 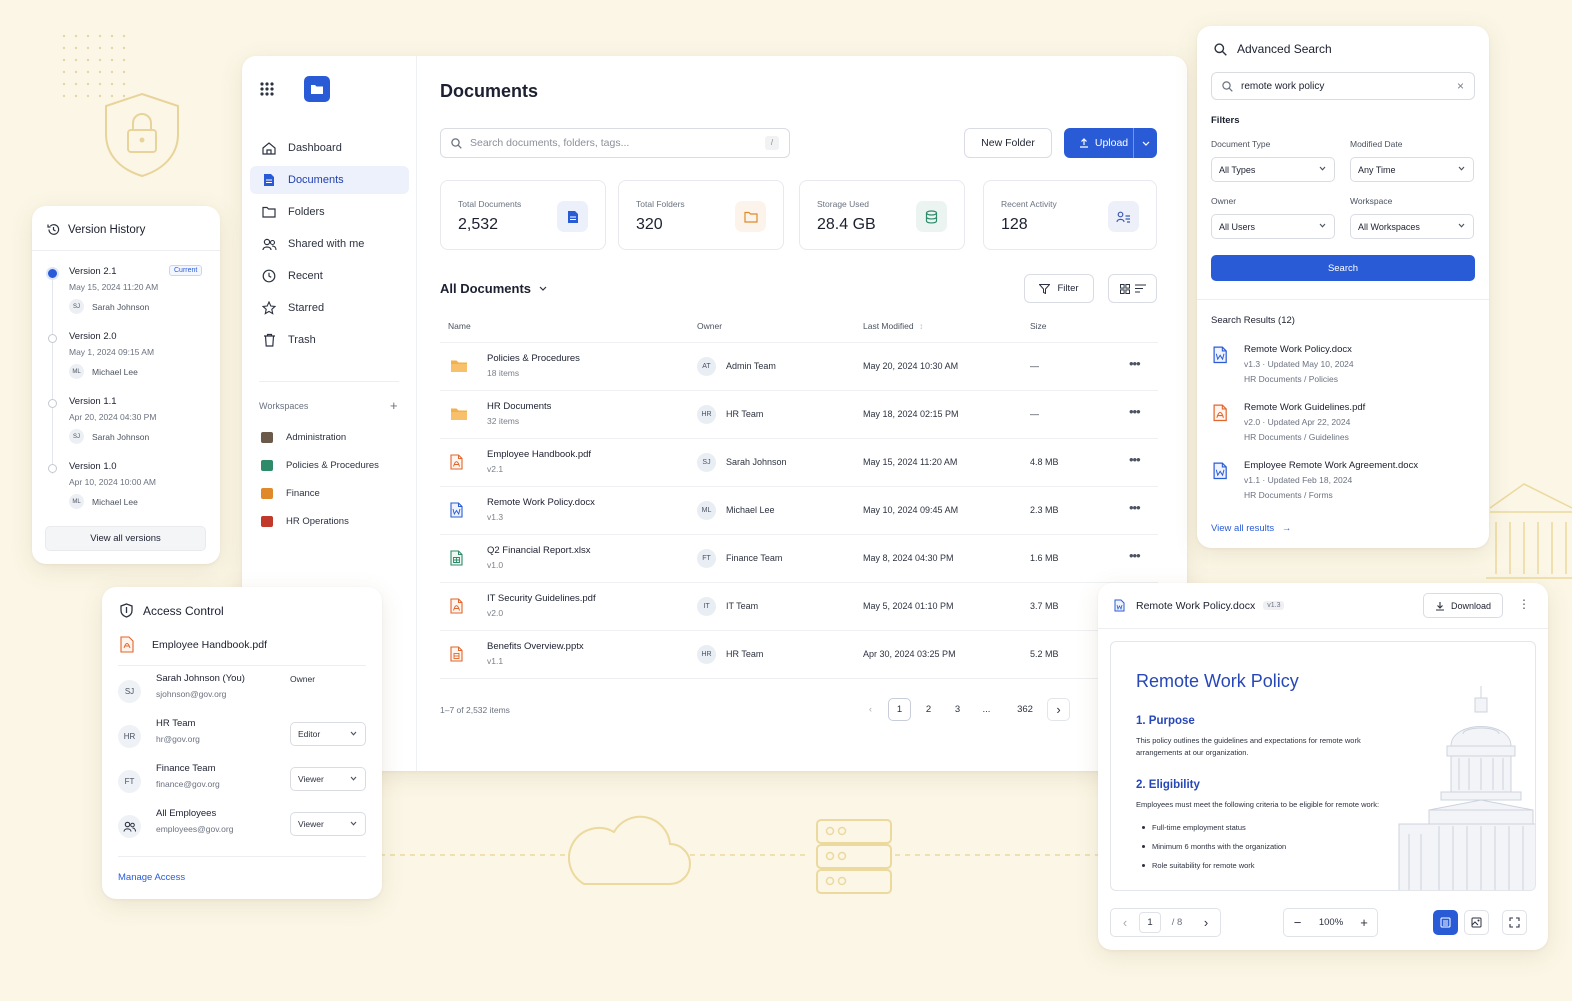 I want to click on column-header-last-modified: Last Modified ↕, so click(x=893, y=326).